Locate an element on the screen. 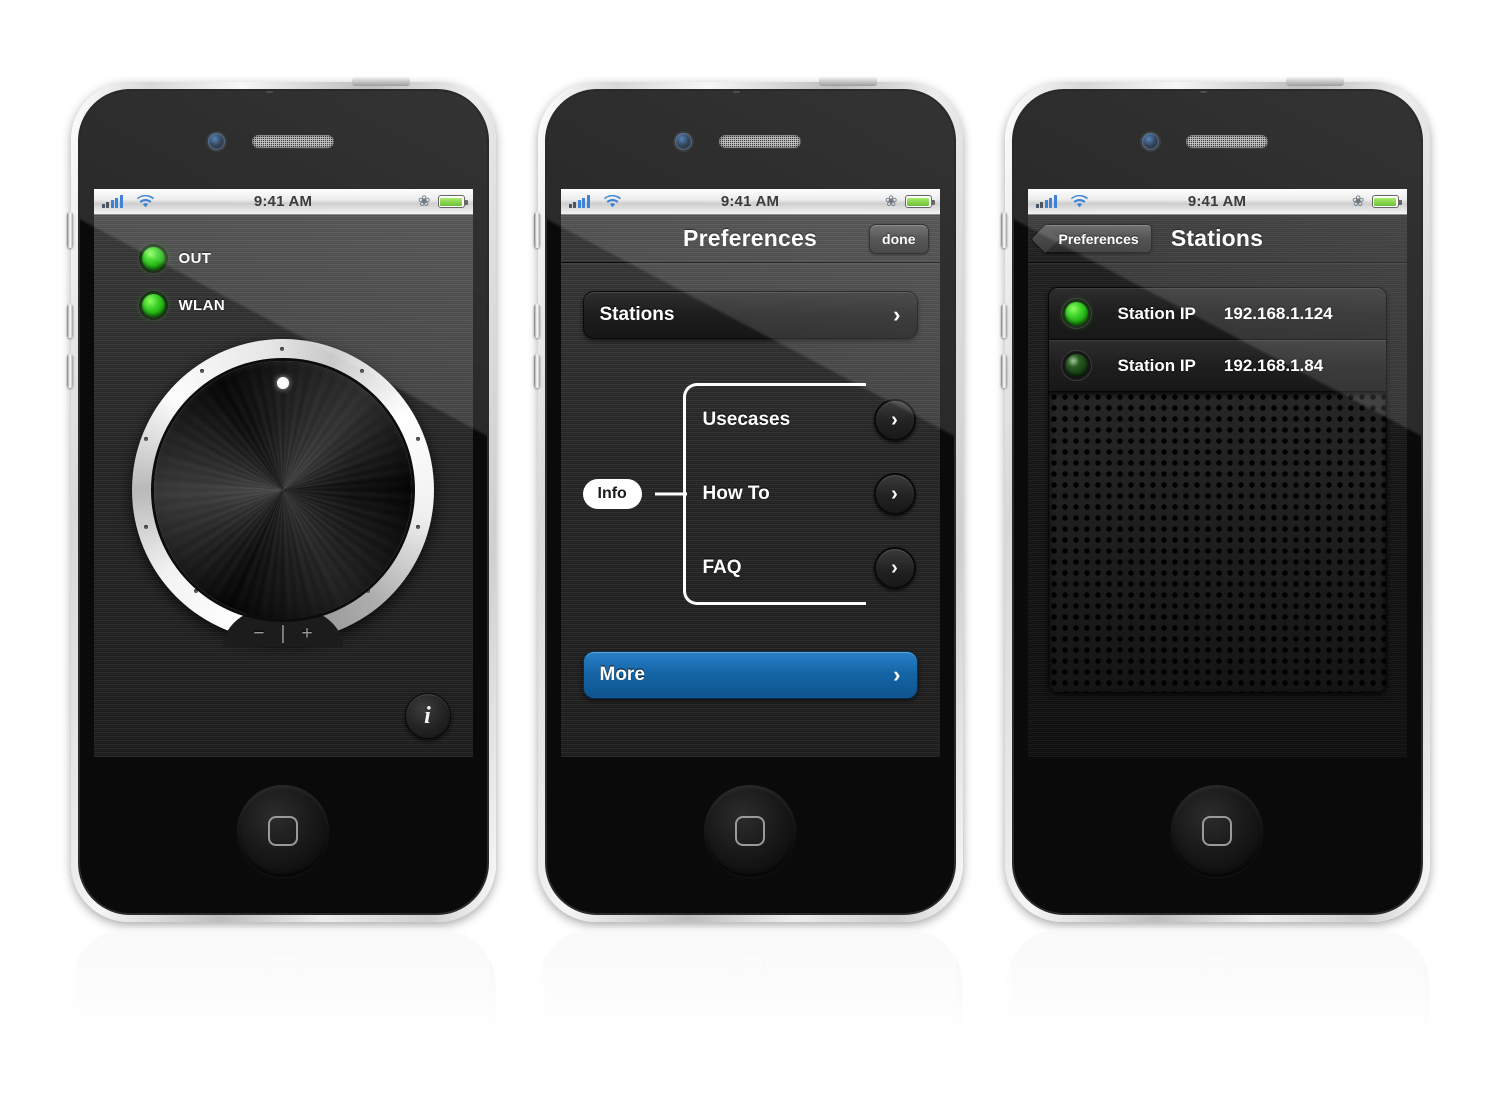  status-bar-time: 9:41 AM is located at coordinates (1217, 201).